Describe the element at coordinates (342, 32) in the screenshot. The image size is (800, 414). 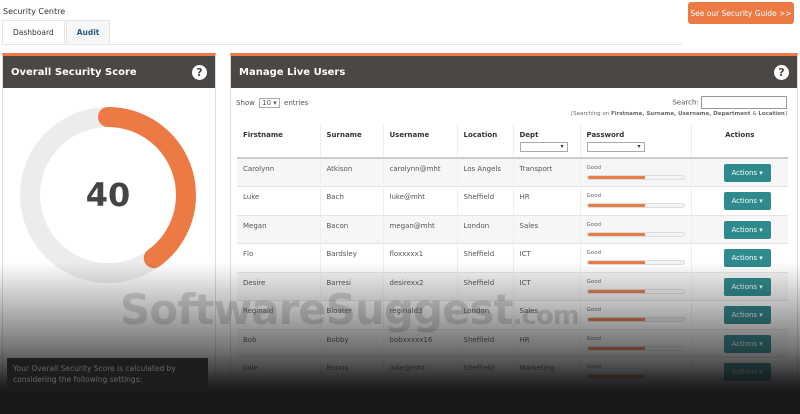
I see `tab-bar: Dashboard Audit` at that location.